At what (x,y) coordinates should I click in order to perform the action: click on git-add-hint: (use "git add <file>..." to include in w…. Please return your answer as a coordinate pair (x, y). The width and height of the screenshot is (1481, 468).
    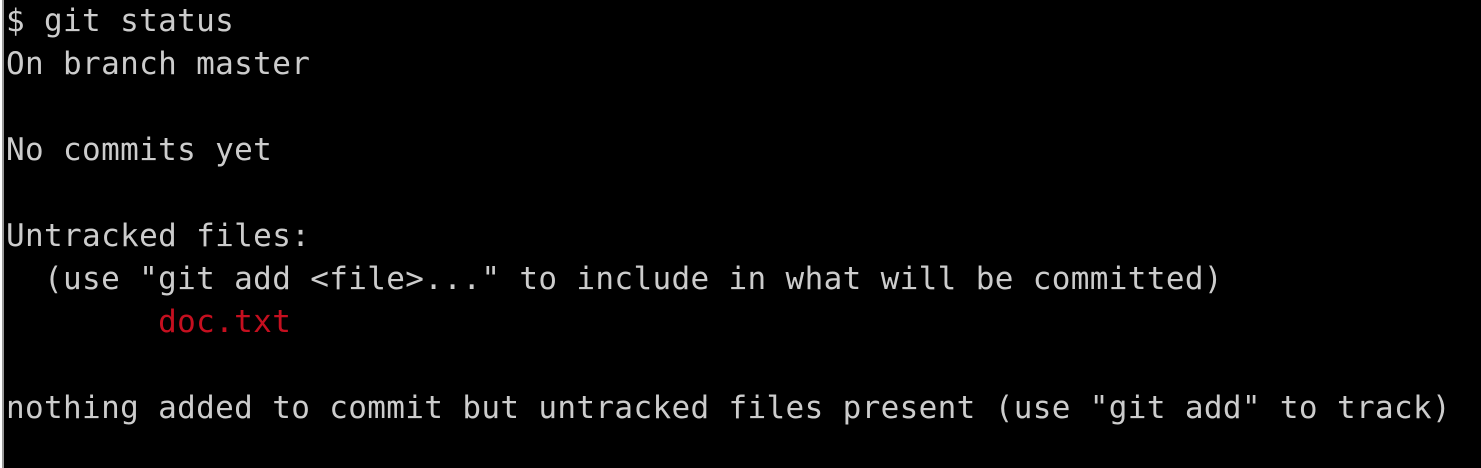
    Looking at the image, I should click on (614, 279).